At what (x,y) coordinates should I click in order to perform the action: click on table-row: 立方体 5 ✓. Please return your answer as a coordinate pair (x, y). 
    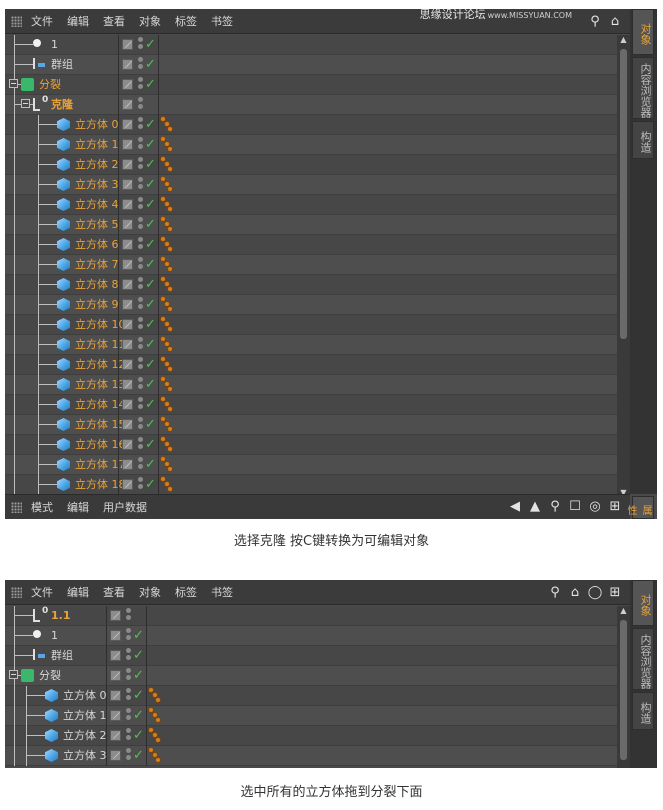
    Looking at the image, I should click on (311, 225).